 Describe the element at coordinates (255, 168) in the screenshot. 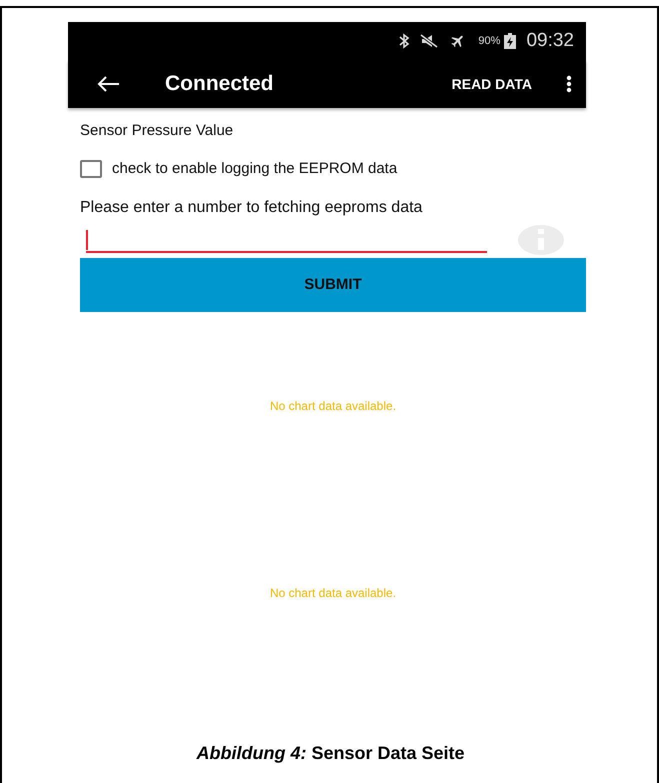

I see `checkbox-label: check to enable logging the EEPROM data` at that location.